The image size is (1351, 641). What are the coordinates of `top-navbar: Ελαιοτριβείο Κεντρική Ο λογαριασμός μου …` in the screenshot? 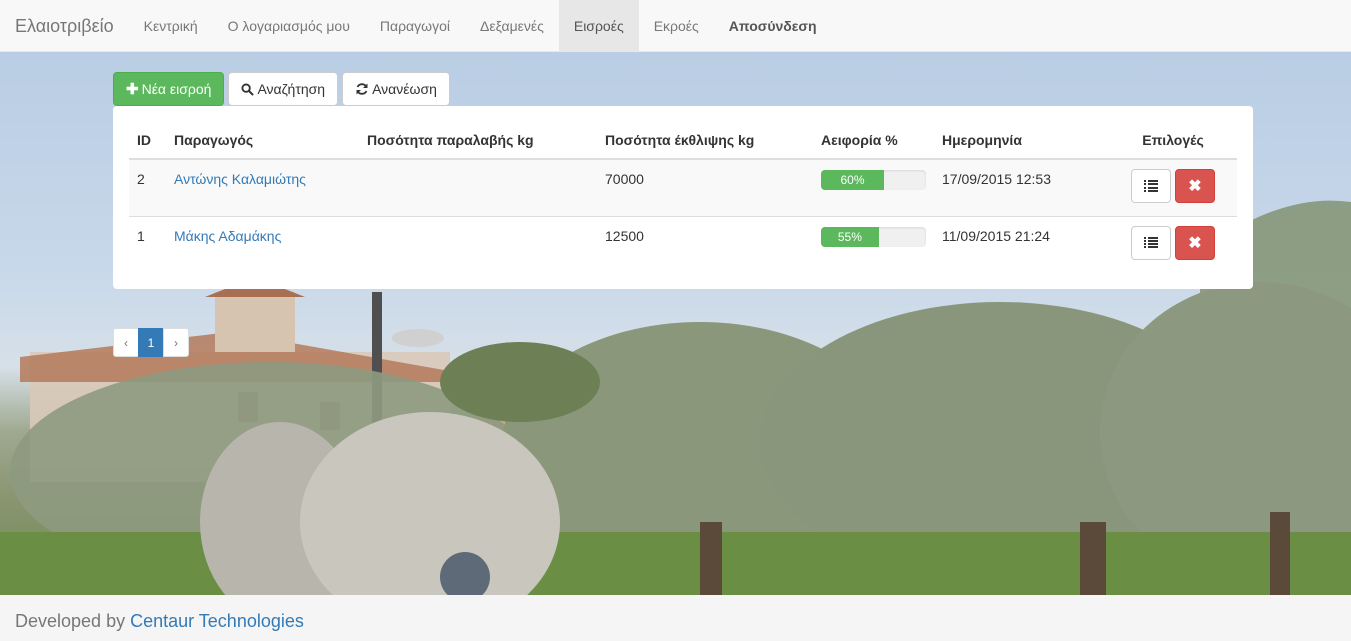 It's located at (675, 26).